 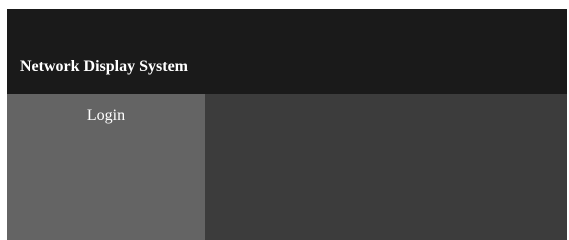 What do you see at coordinates (106, 116) in the screenshot?
I see `sidebar-item-login: Login` at bounding box center [106, 116].